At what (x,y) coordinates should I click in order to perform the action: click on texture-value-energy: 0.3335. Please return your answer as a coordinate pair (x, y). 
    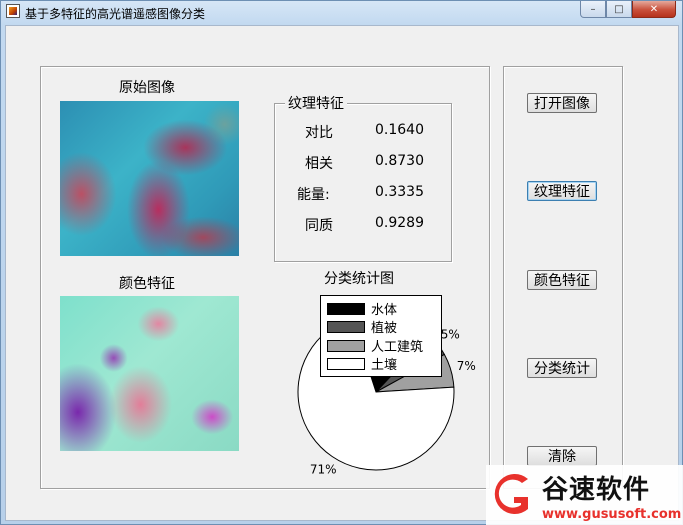
    Looking at the image, I should click on (399, 192).